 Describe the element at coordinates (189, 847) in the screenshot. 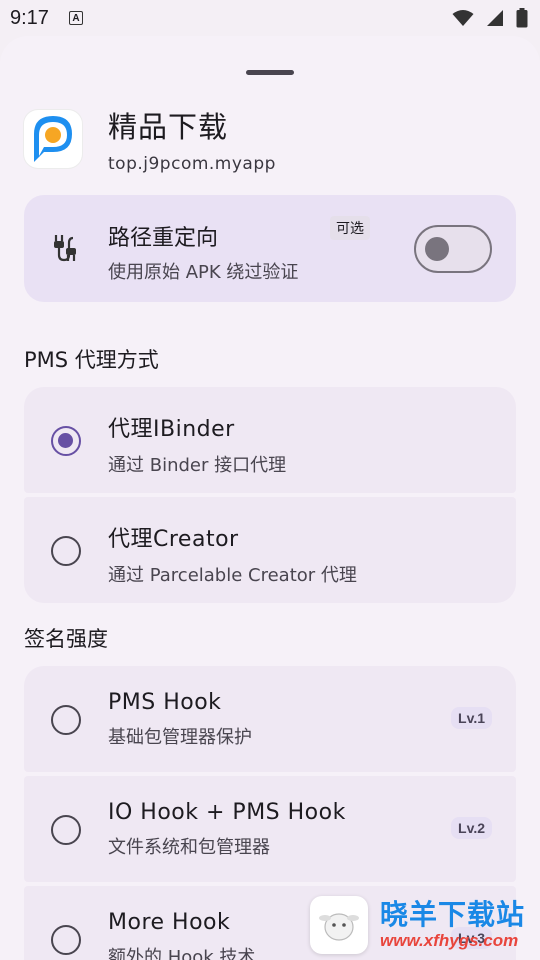

I see `option-subtitle: 文件系统和包管理器` at that location.